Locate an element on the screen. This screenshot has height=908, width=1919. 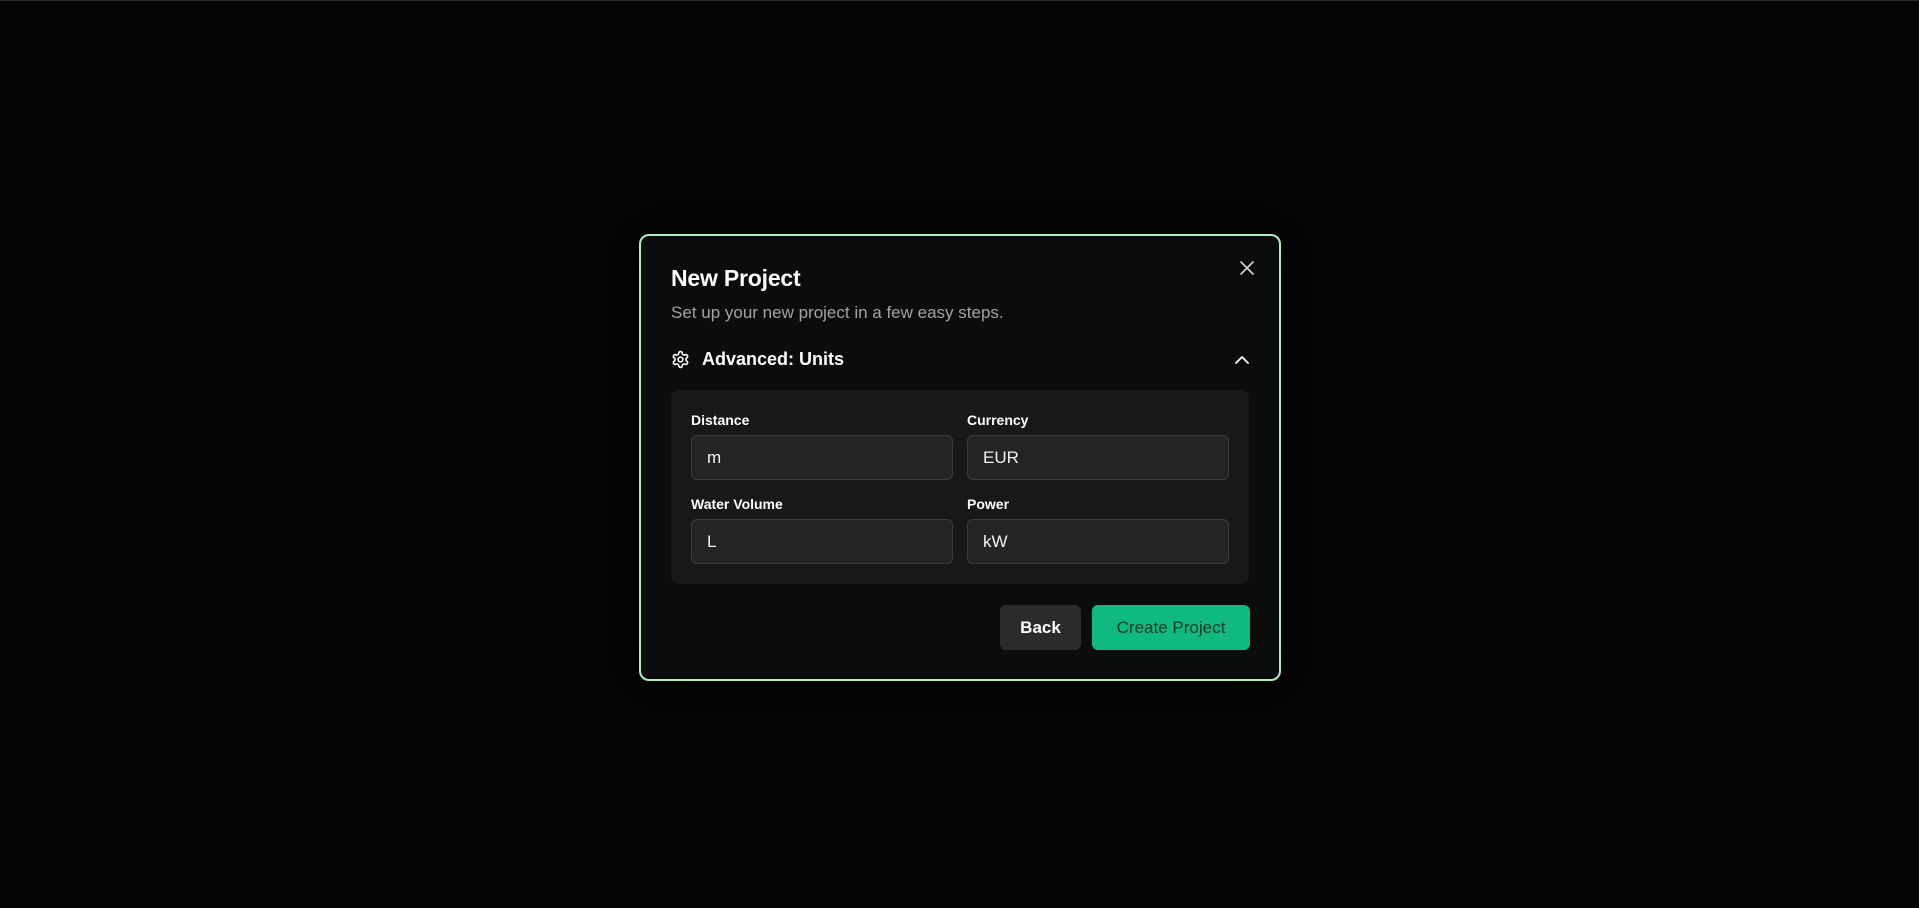
distance-label: Distance is located at coordinates (720, 420).